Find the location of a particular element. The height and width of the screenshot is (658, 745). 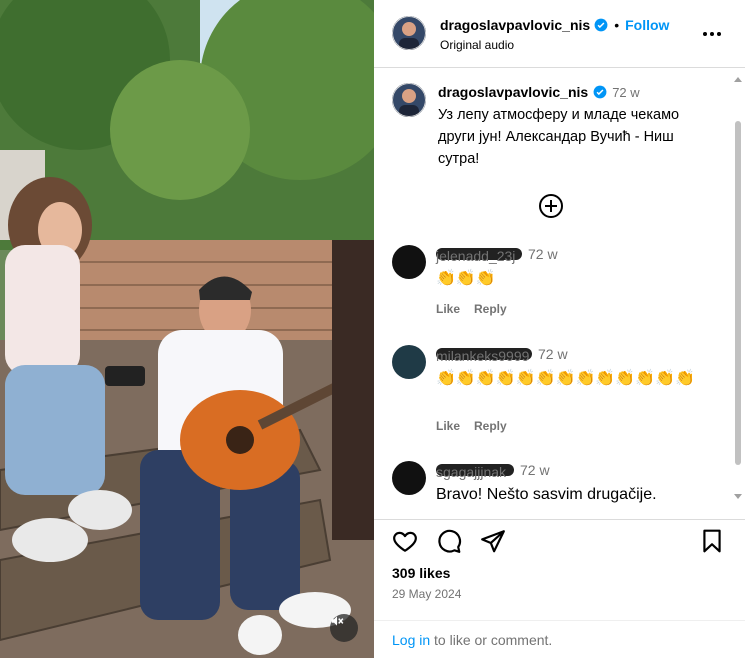

comment-header: sgagajjjnak 72 w is located at coordinates (493, 470).